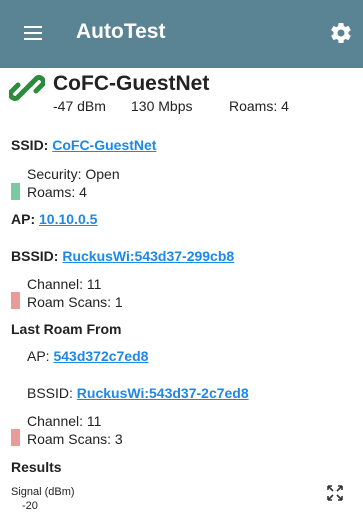 Image resolution: width=363 pixels, height=512 pixels. Describe the element at coordinates (131, 83) in the screenshot. I see `network-name: CoFC-GuestNet` at that location.